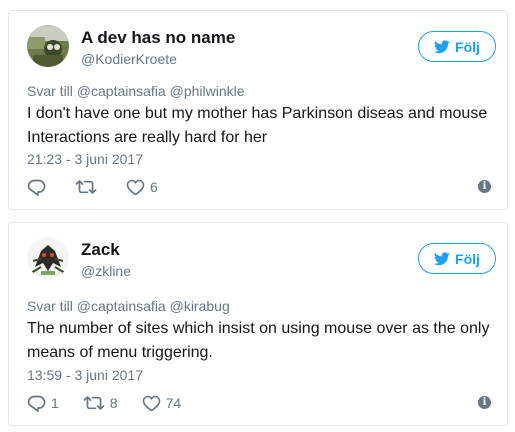 The height and width of the screenshot is (432, 515). I want to click on retweet-count: 8, so click(113, 403).